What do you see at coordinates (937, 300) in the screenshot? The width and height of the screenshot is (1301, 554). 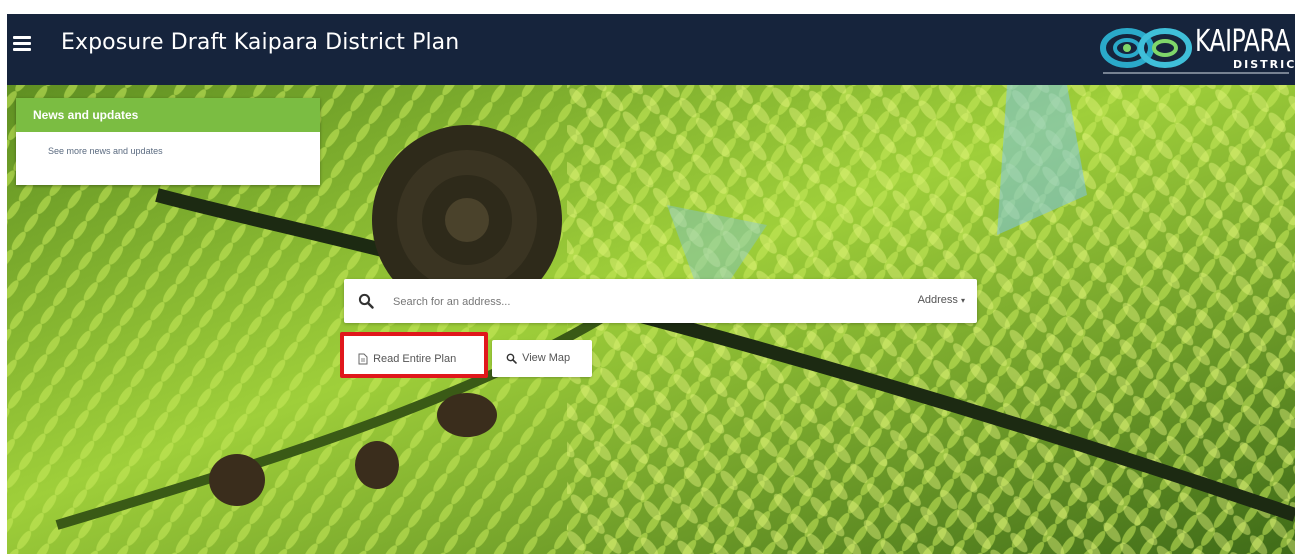 I see `search-mode-label: Address` at bounding box center [937, 300].